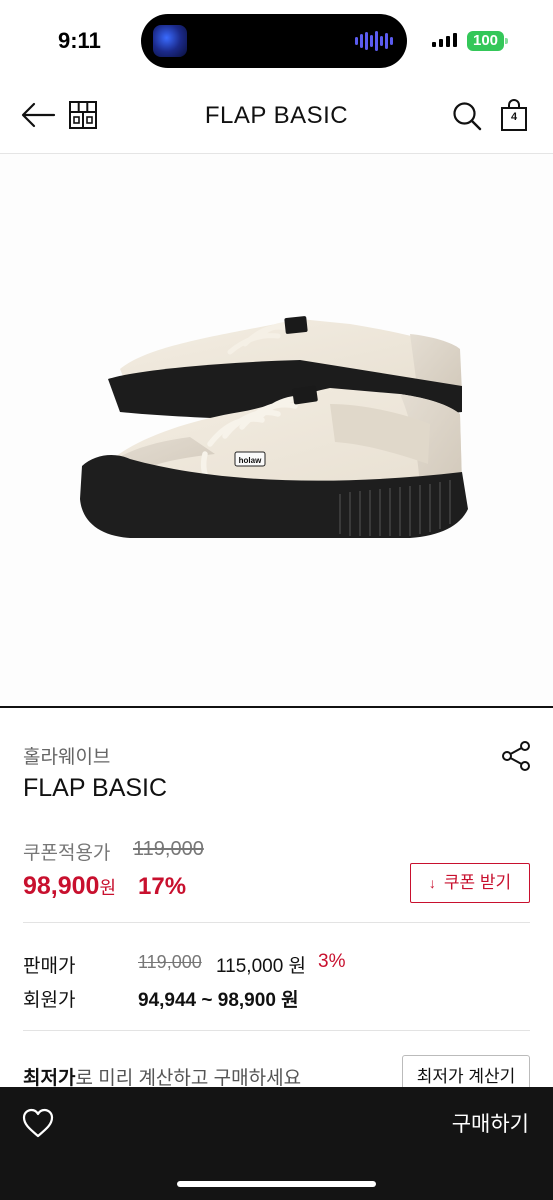  I want to click on coupon-price: 98,900원, so click(69, 886).